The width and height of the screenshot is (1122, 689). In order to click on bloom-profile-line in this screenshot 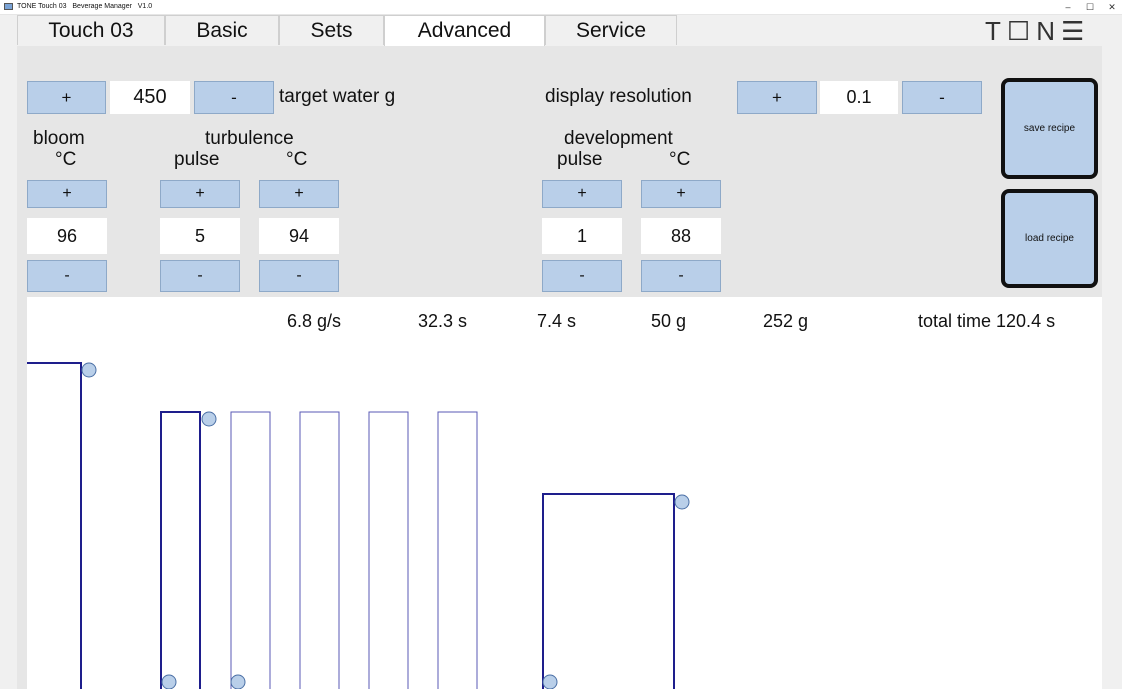, I will do `click(54, 525)`.